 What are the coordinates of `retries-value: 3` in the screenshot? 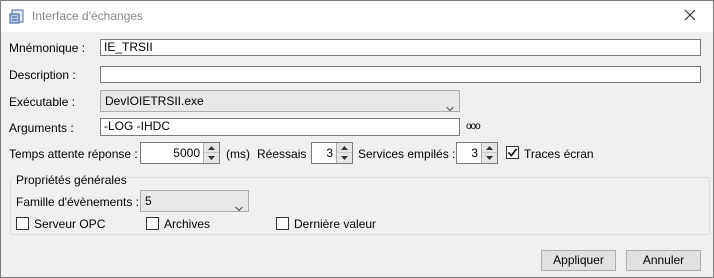 It's located at (329, 153).